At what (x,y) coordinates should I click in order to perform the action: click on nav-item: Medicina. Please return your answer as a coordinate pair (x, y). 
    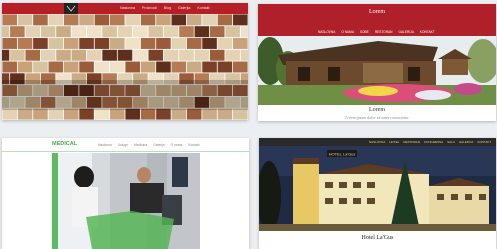
    Looking at the image, I should click on (140, 145).